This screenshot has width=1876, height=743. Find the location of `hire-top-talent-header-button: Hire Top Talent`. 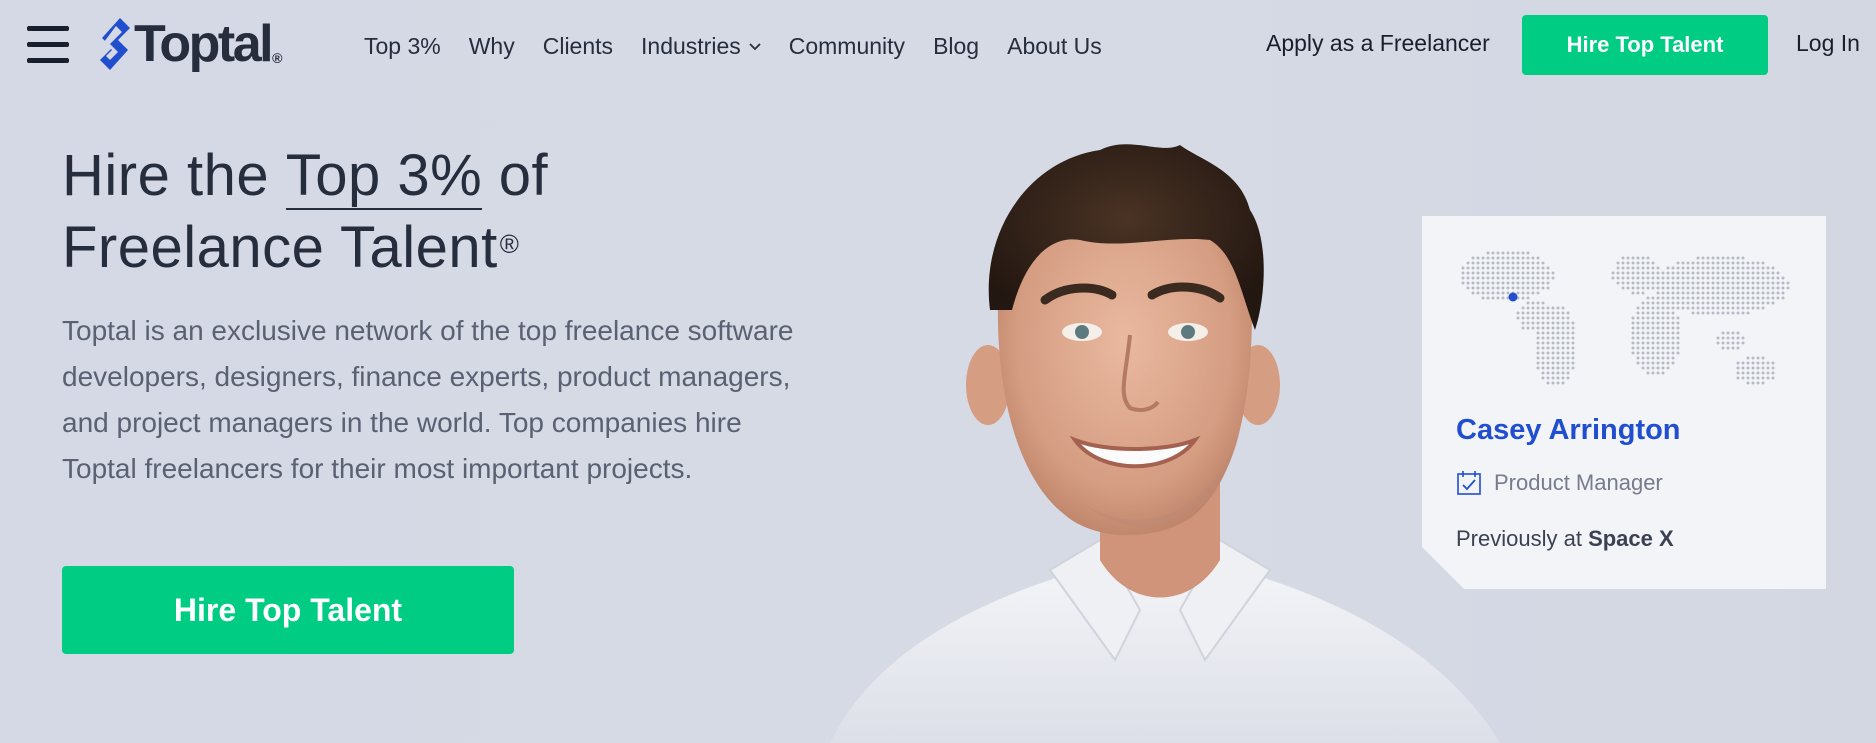

hire-top-talent-header-button: Hire Top Talent is located at coordinates (1645, 45).